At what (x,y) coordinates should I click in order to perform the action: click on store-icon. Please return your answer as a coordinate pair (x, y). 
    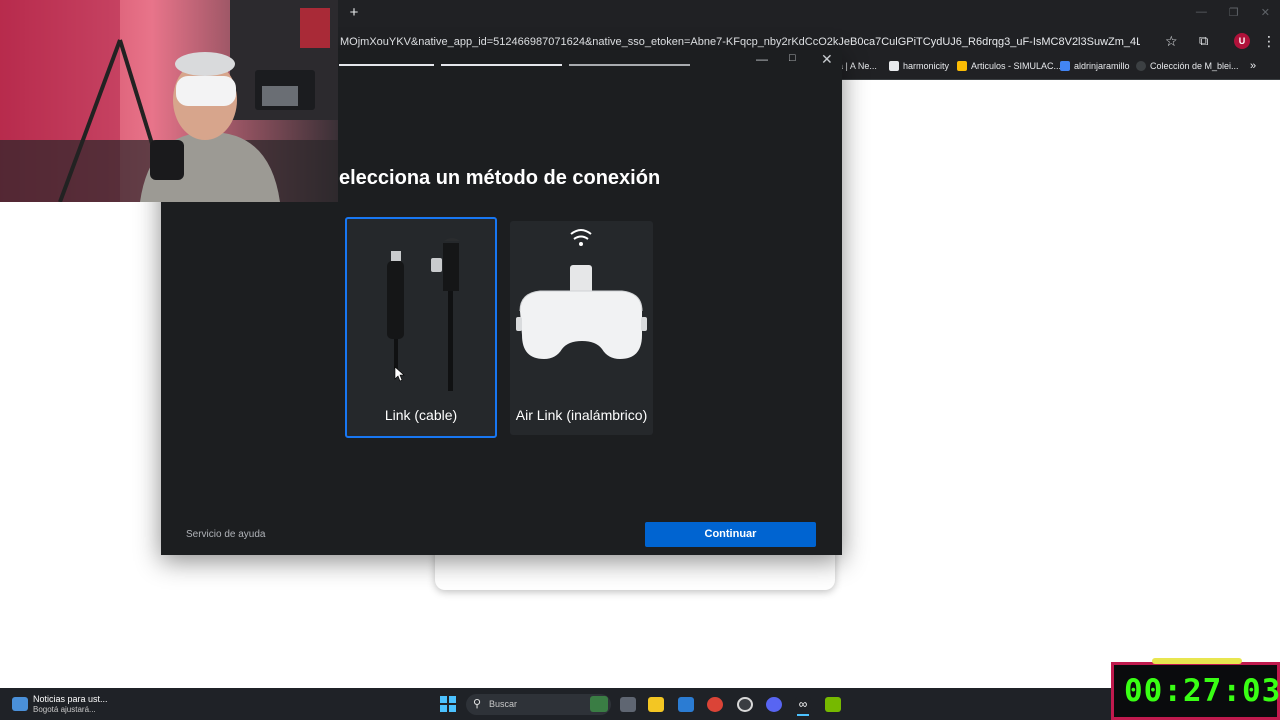
    Looking at the image, I should click on (686, 704).